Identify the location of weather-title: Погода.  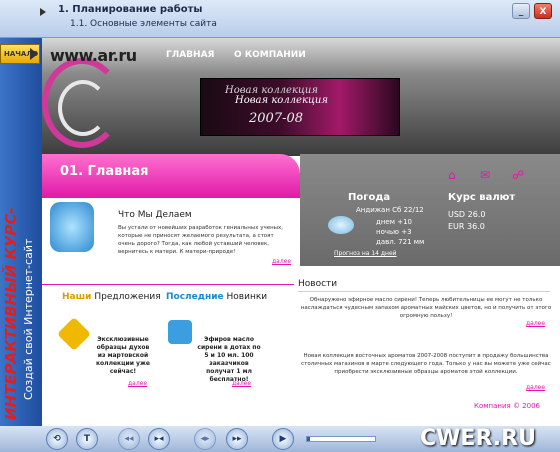
(369, 197).